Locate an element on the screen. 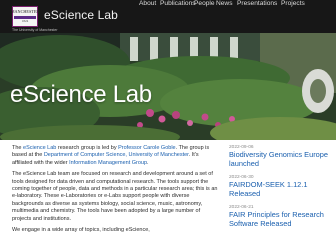 Image resolution: width=336 pixels, height=252 pixels. nav-news: News is located at coordinates (224, 3).